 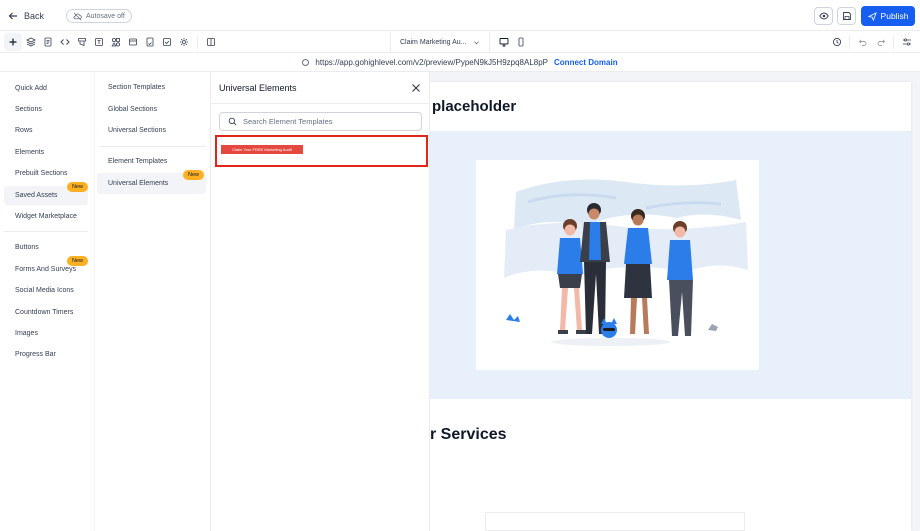 I want to click on menu-item-progress-bar: Progress Bar, so click(x=46, y=354).